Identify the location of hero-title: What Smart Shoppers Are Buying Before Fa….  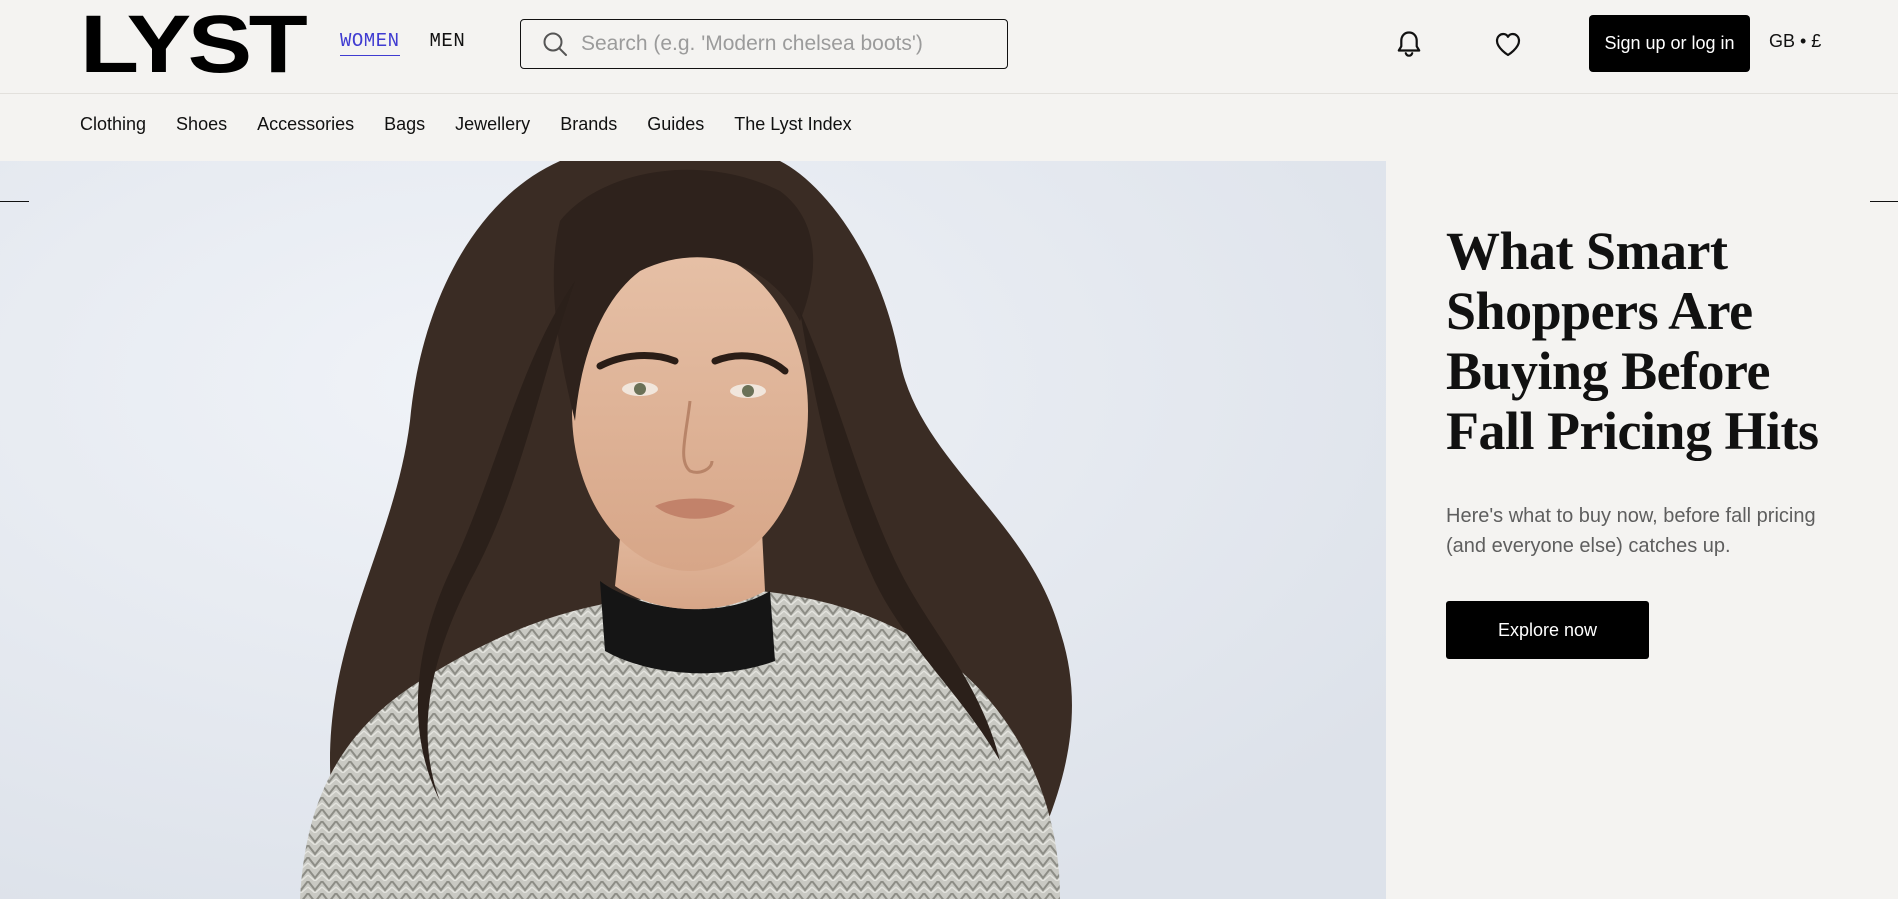
(1632, 341).